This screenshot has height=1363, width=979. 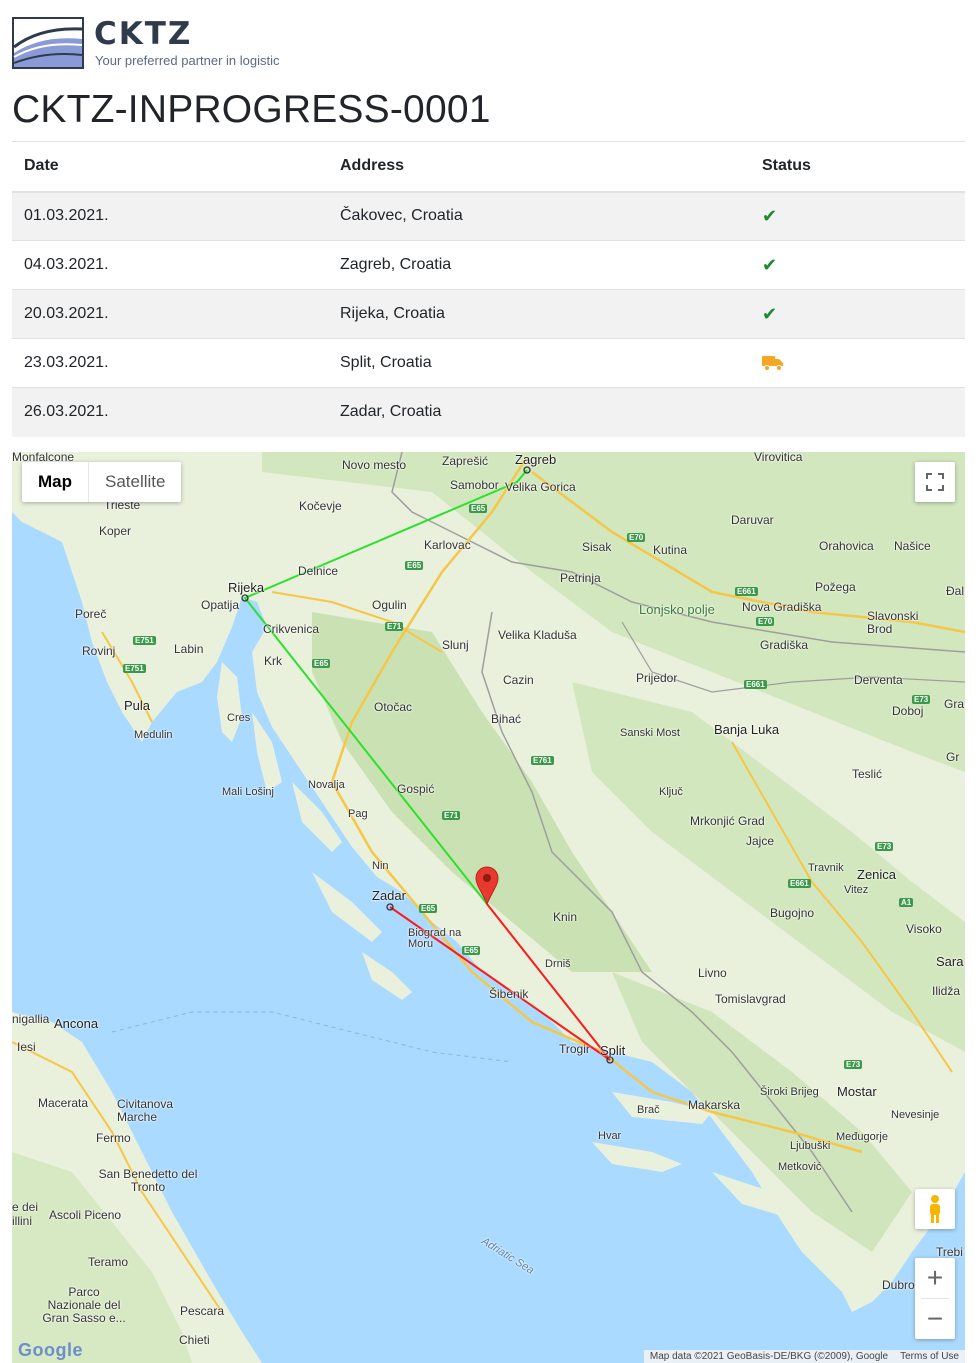 I want to click on map-label: Civitanova Marche, so click(x=145, y=1110).